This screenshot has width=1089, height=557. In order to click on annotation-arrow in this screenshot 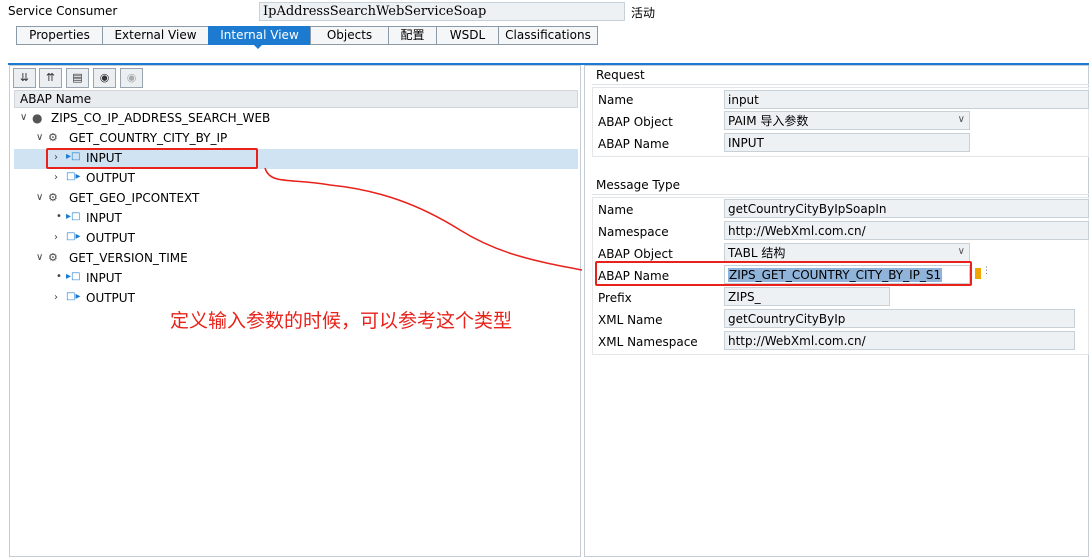, I will do `click(423, 219)`.